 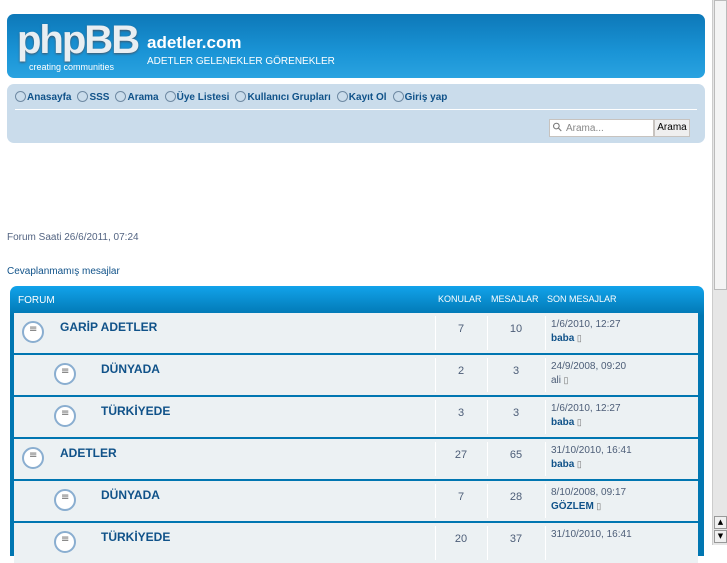 What do you see at coordinates (460, 299) in the screenshot?
I see `header-topics: KONULAR` at bounding box center [460, 299].